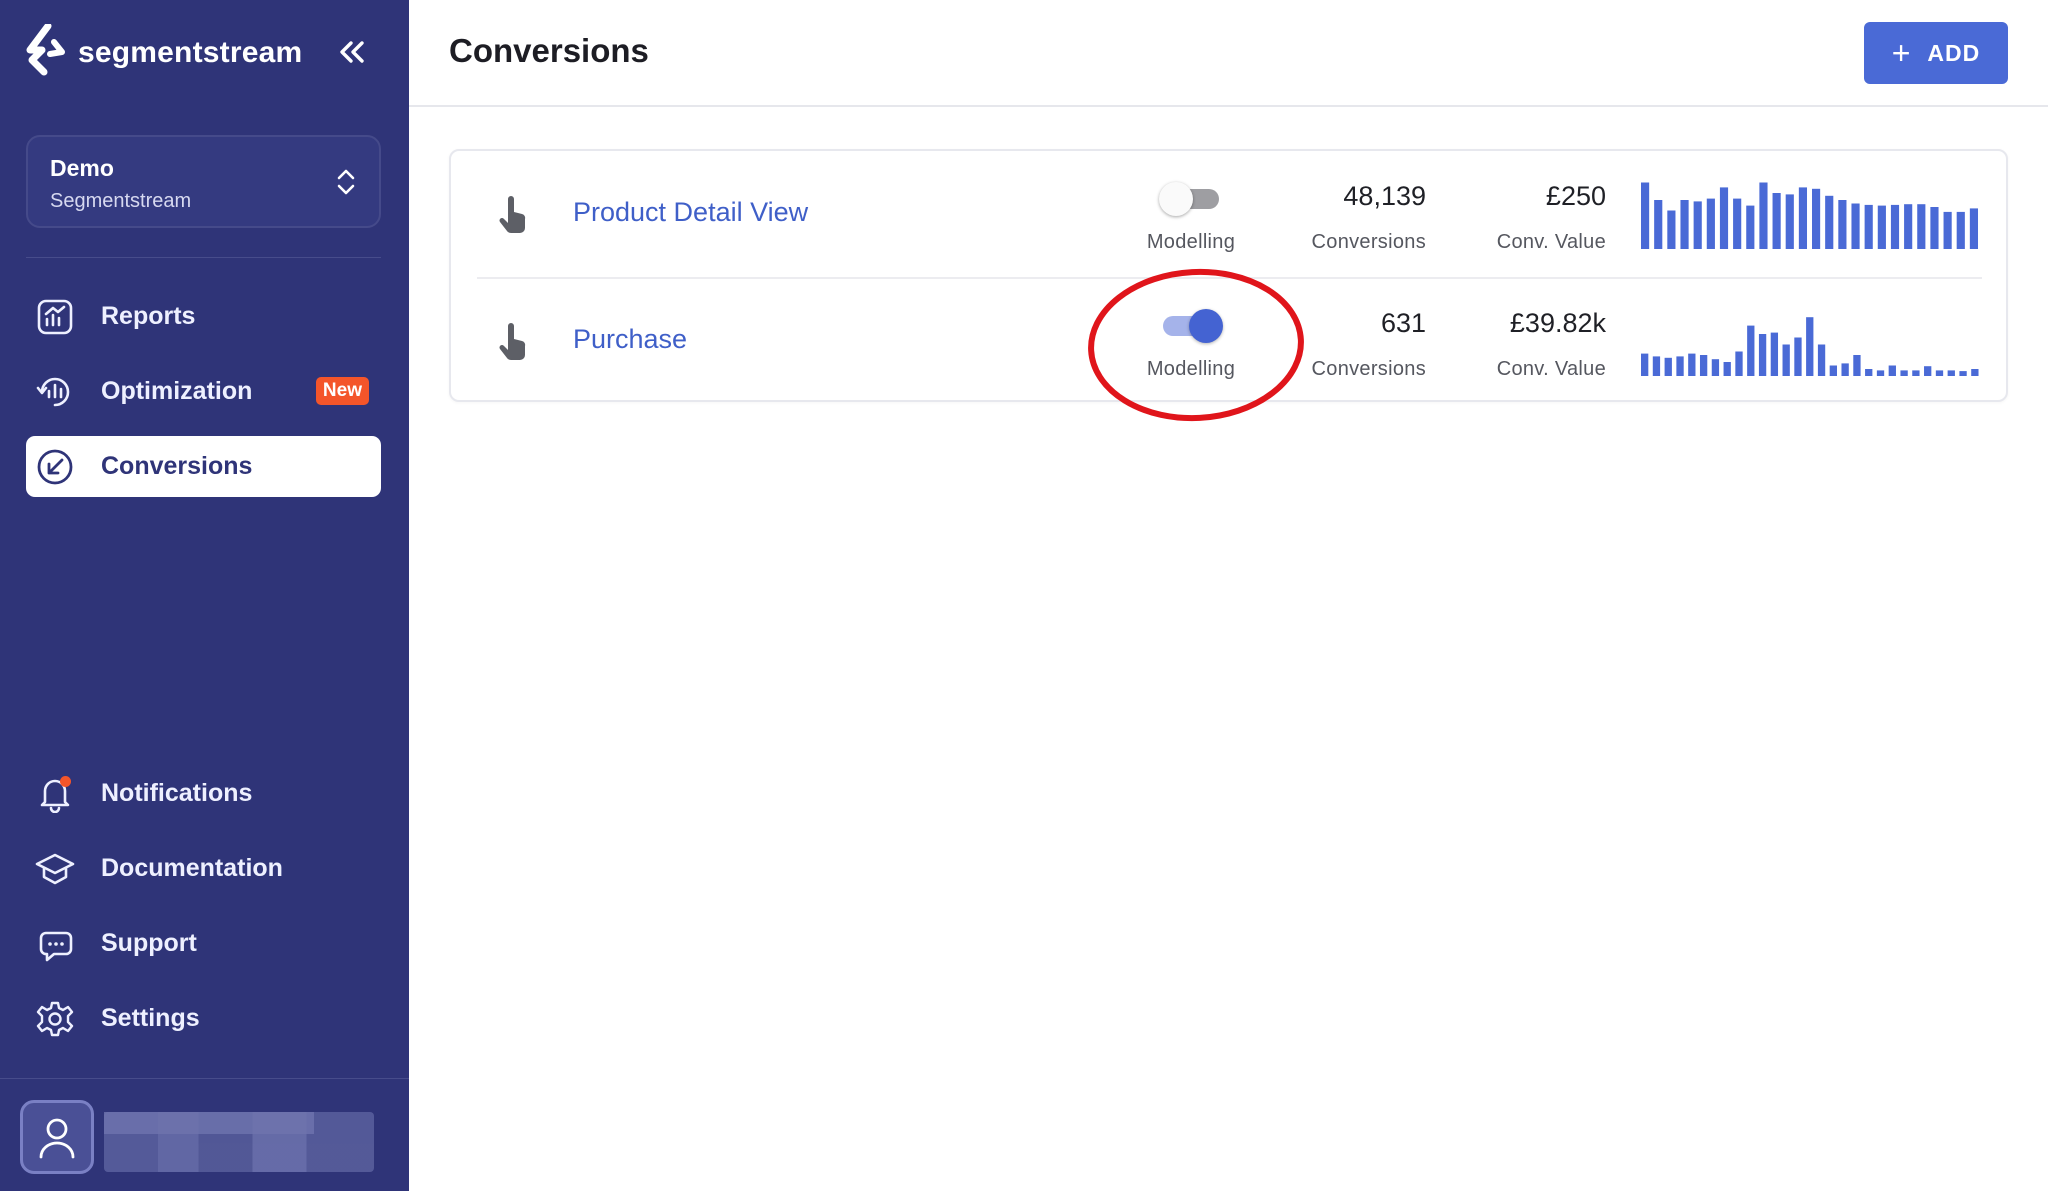  I want to click on bell-icon, so click(55, 794).